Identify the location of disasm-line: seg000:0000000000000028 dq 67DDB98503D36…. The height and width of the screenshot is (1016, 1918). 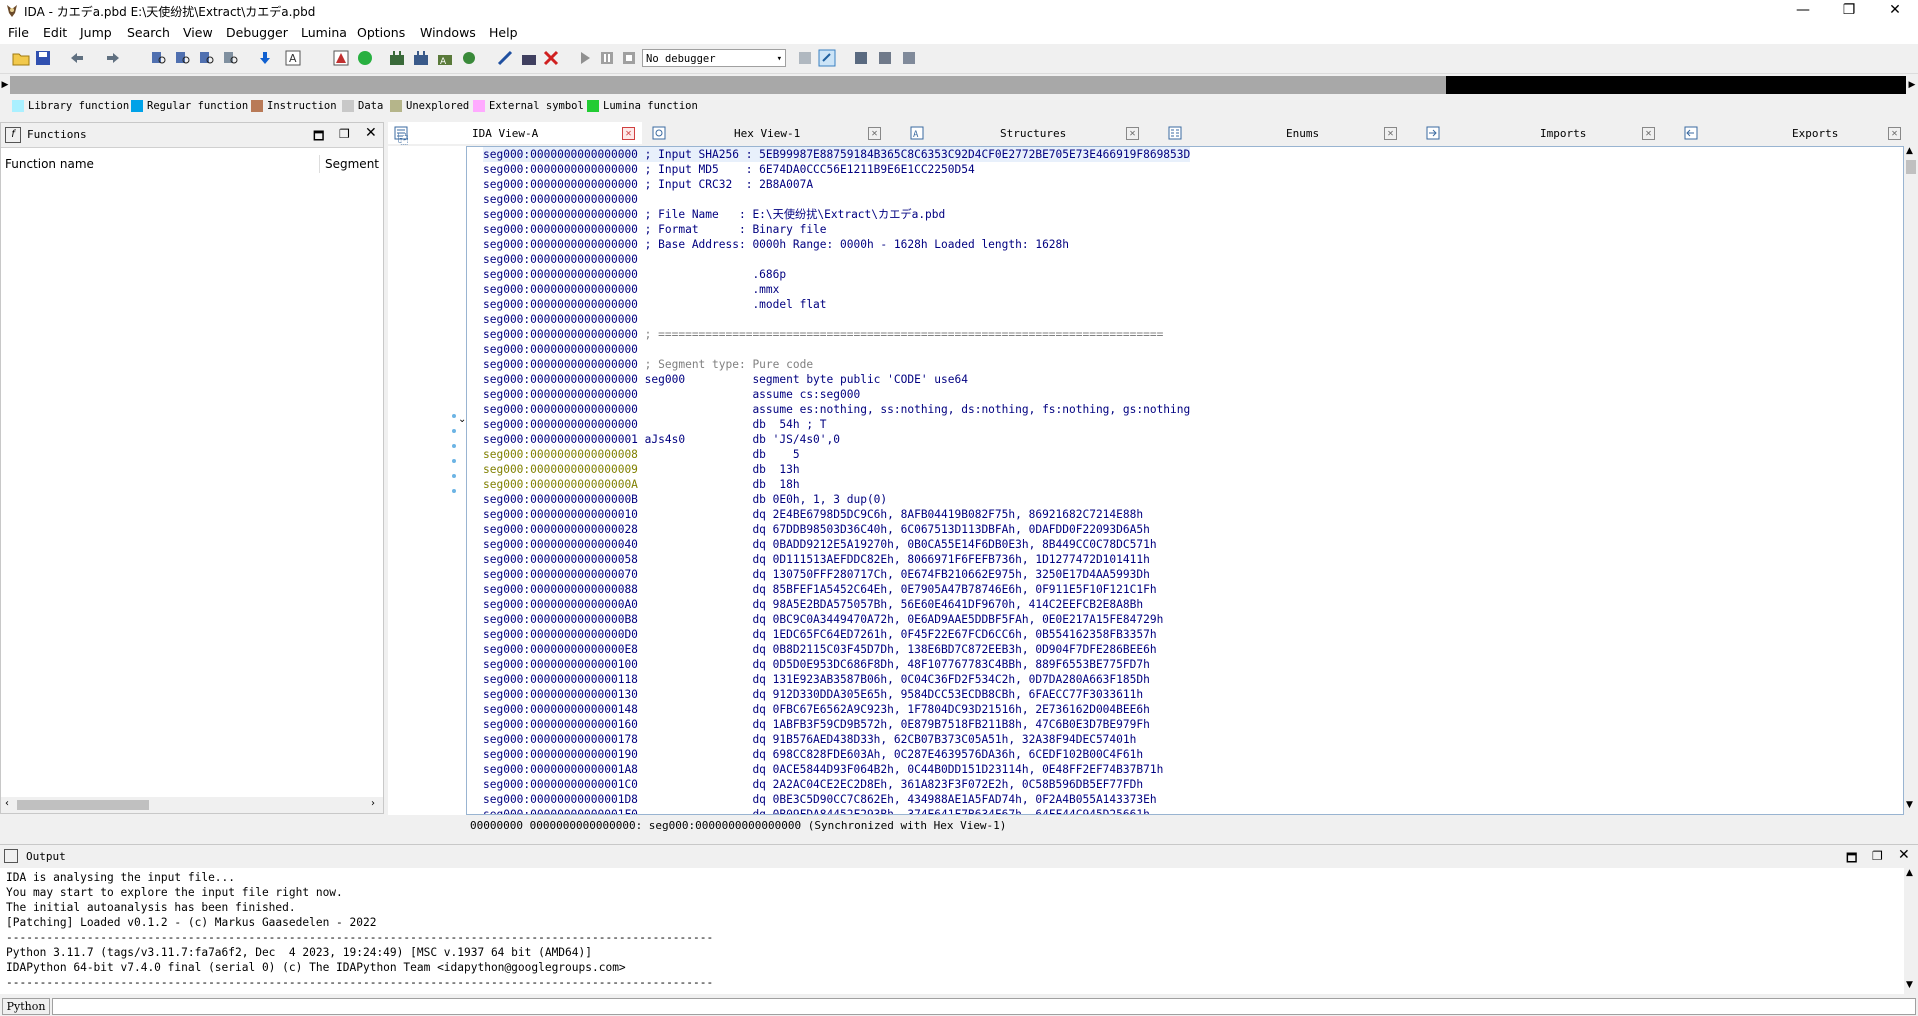
(816, 529).